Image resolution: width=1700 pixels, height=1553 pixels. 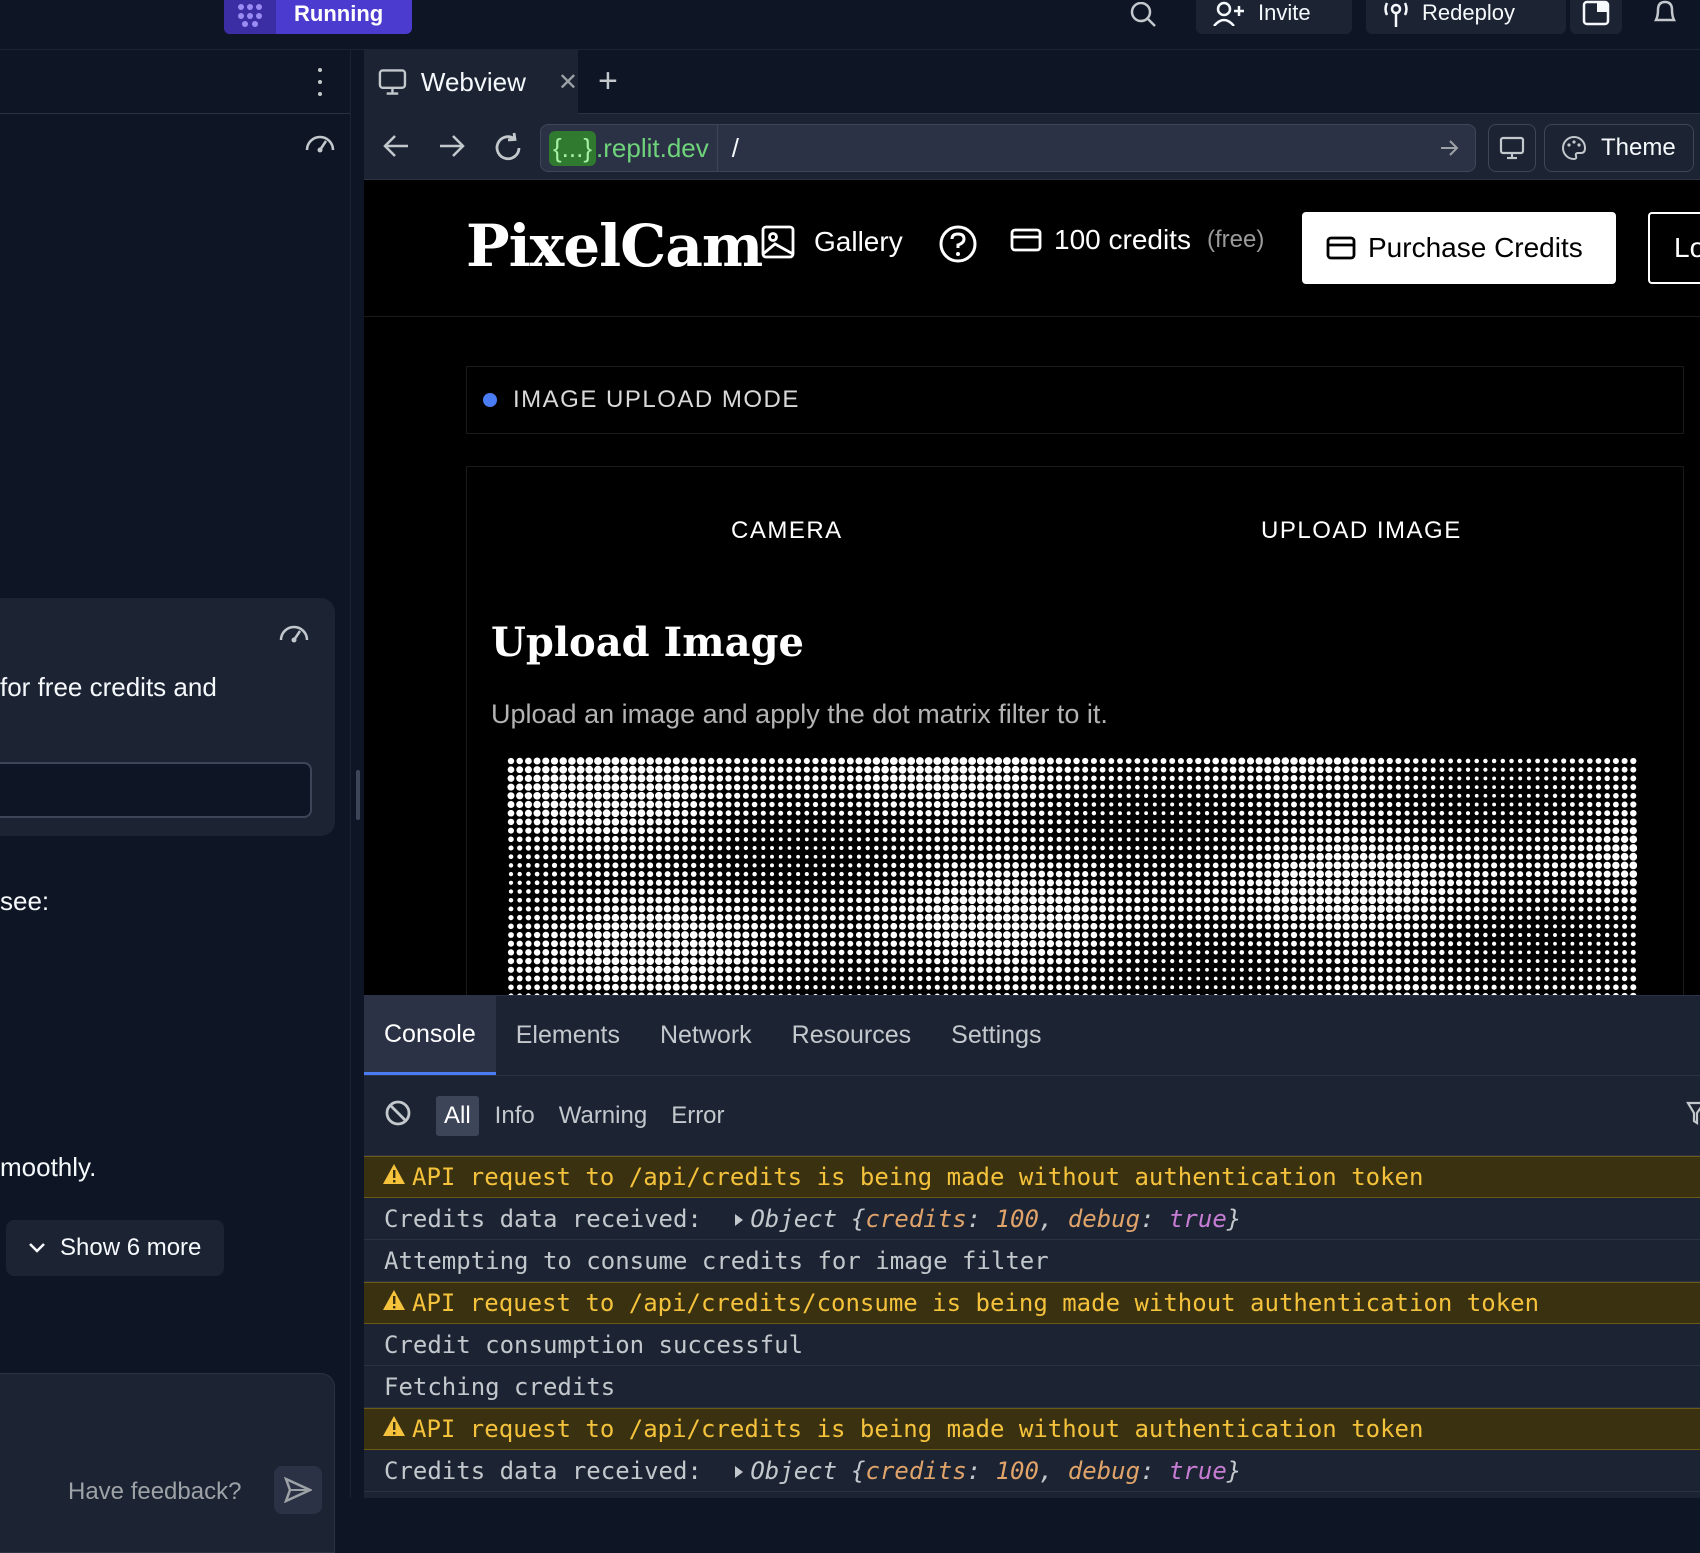 I want to click on invite-button: Invite, so click(x=1274, y=17).